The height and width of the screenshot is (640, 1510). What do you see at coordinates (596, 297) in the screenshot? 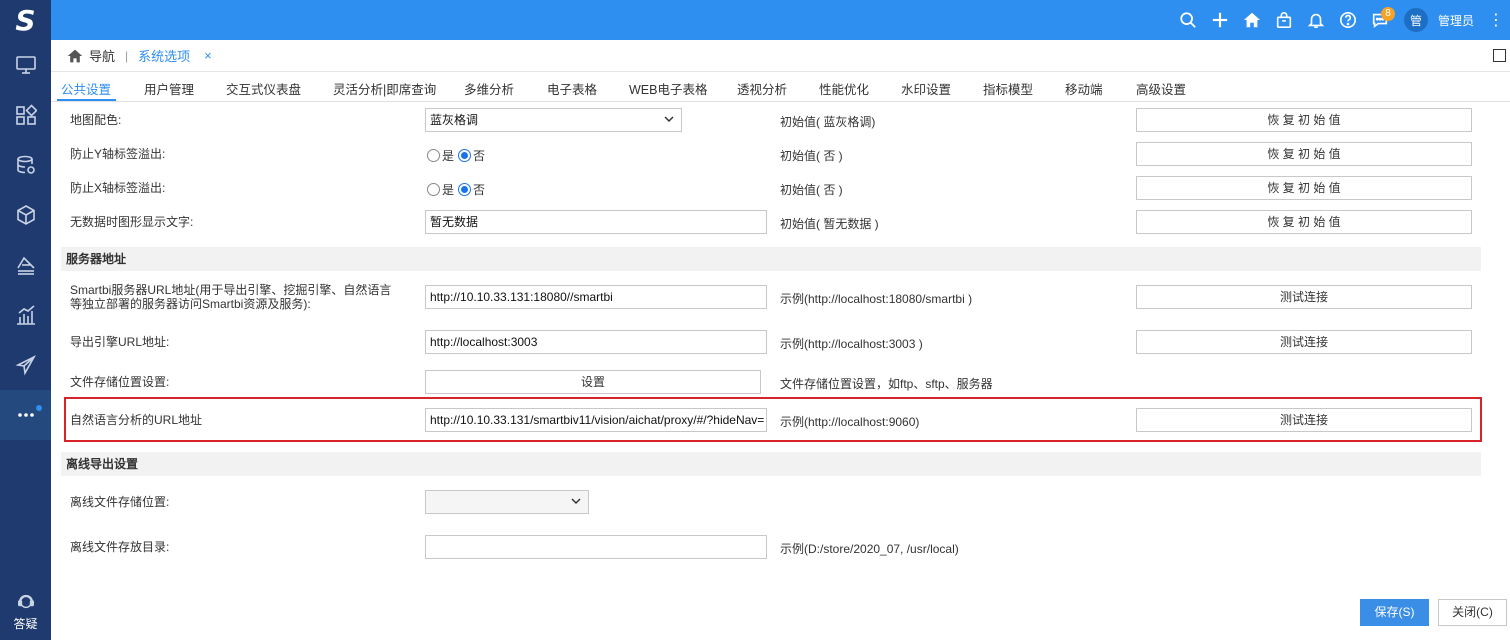
I see `smartbi-url-input: http://10.10.33.131:18080//smartbi` at bounding box center [596, 297].